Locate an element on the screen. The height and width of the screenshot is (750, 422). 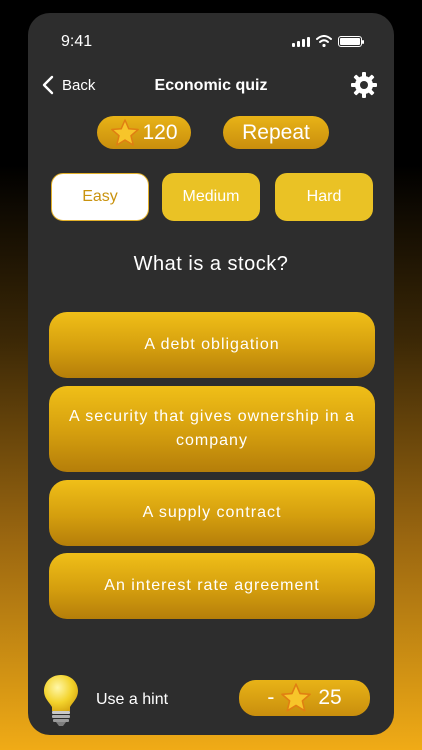
gear-icon is located at coordinates (364, 85).